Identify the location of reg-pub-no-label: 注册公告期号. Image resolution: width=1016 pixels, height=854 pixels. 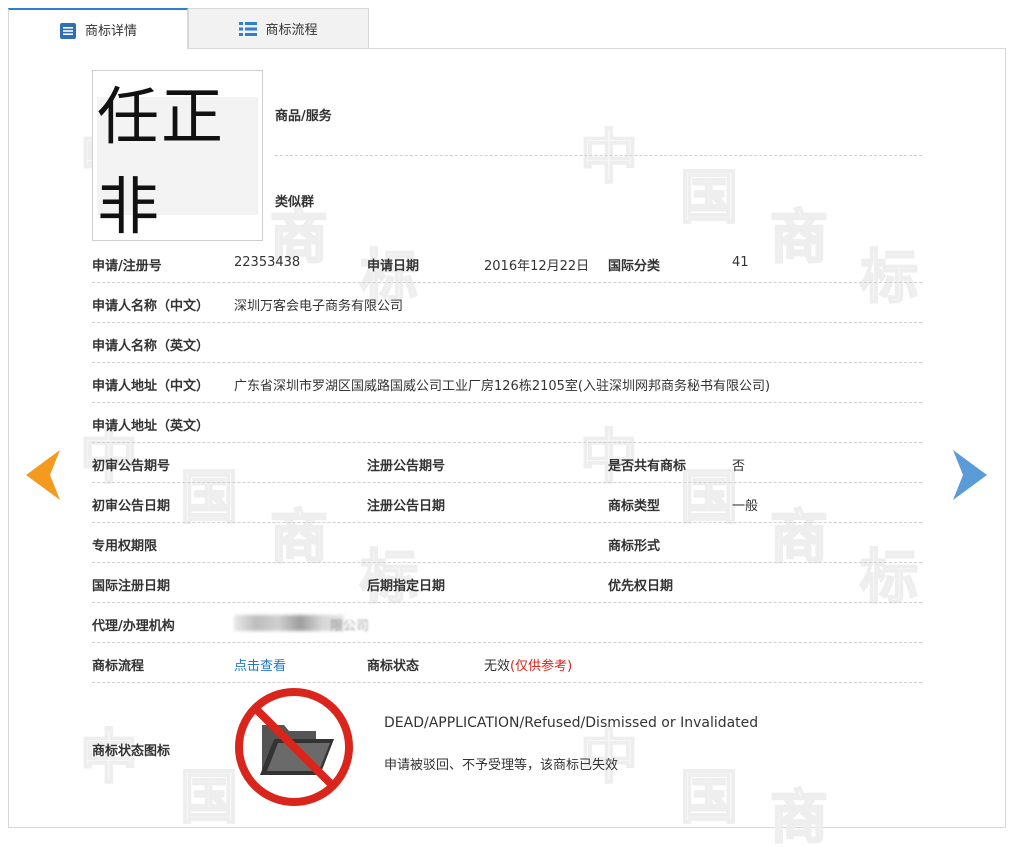
(406, 466).